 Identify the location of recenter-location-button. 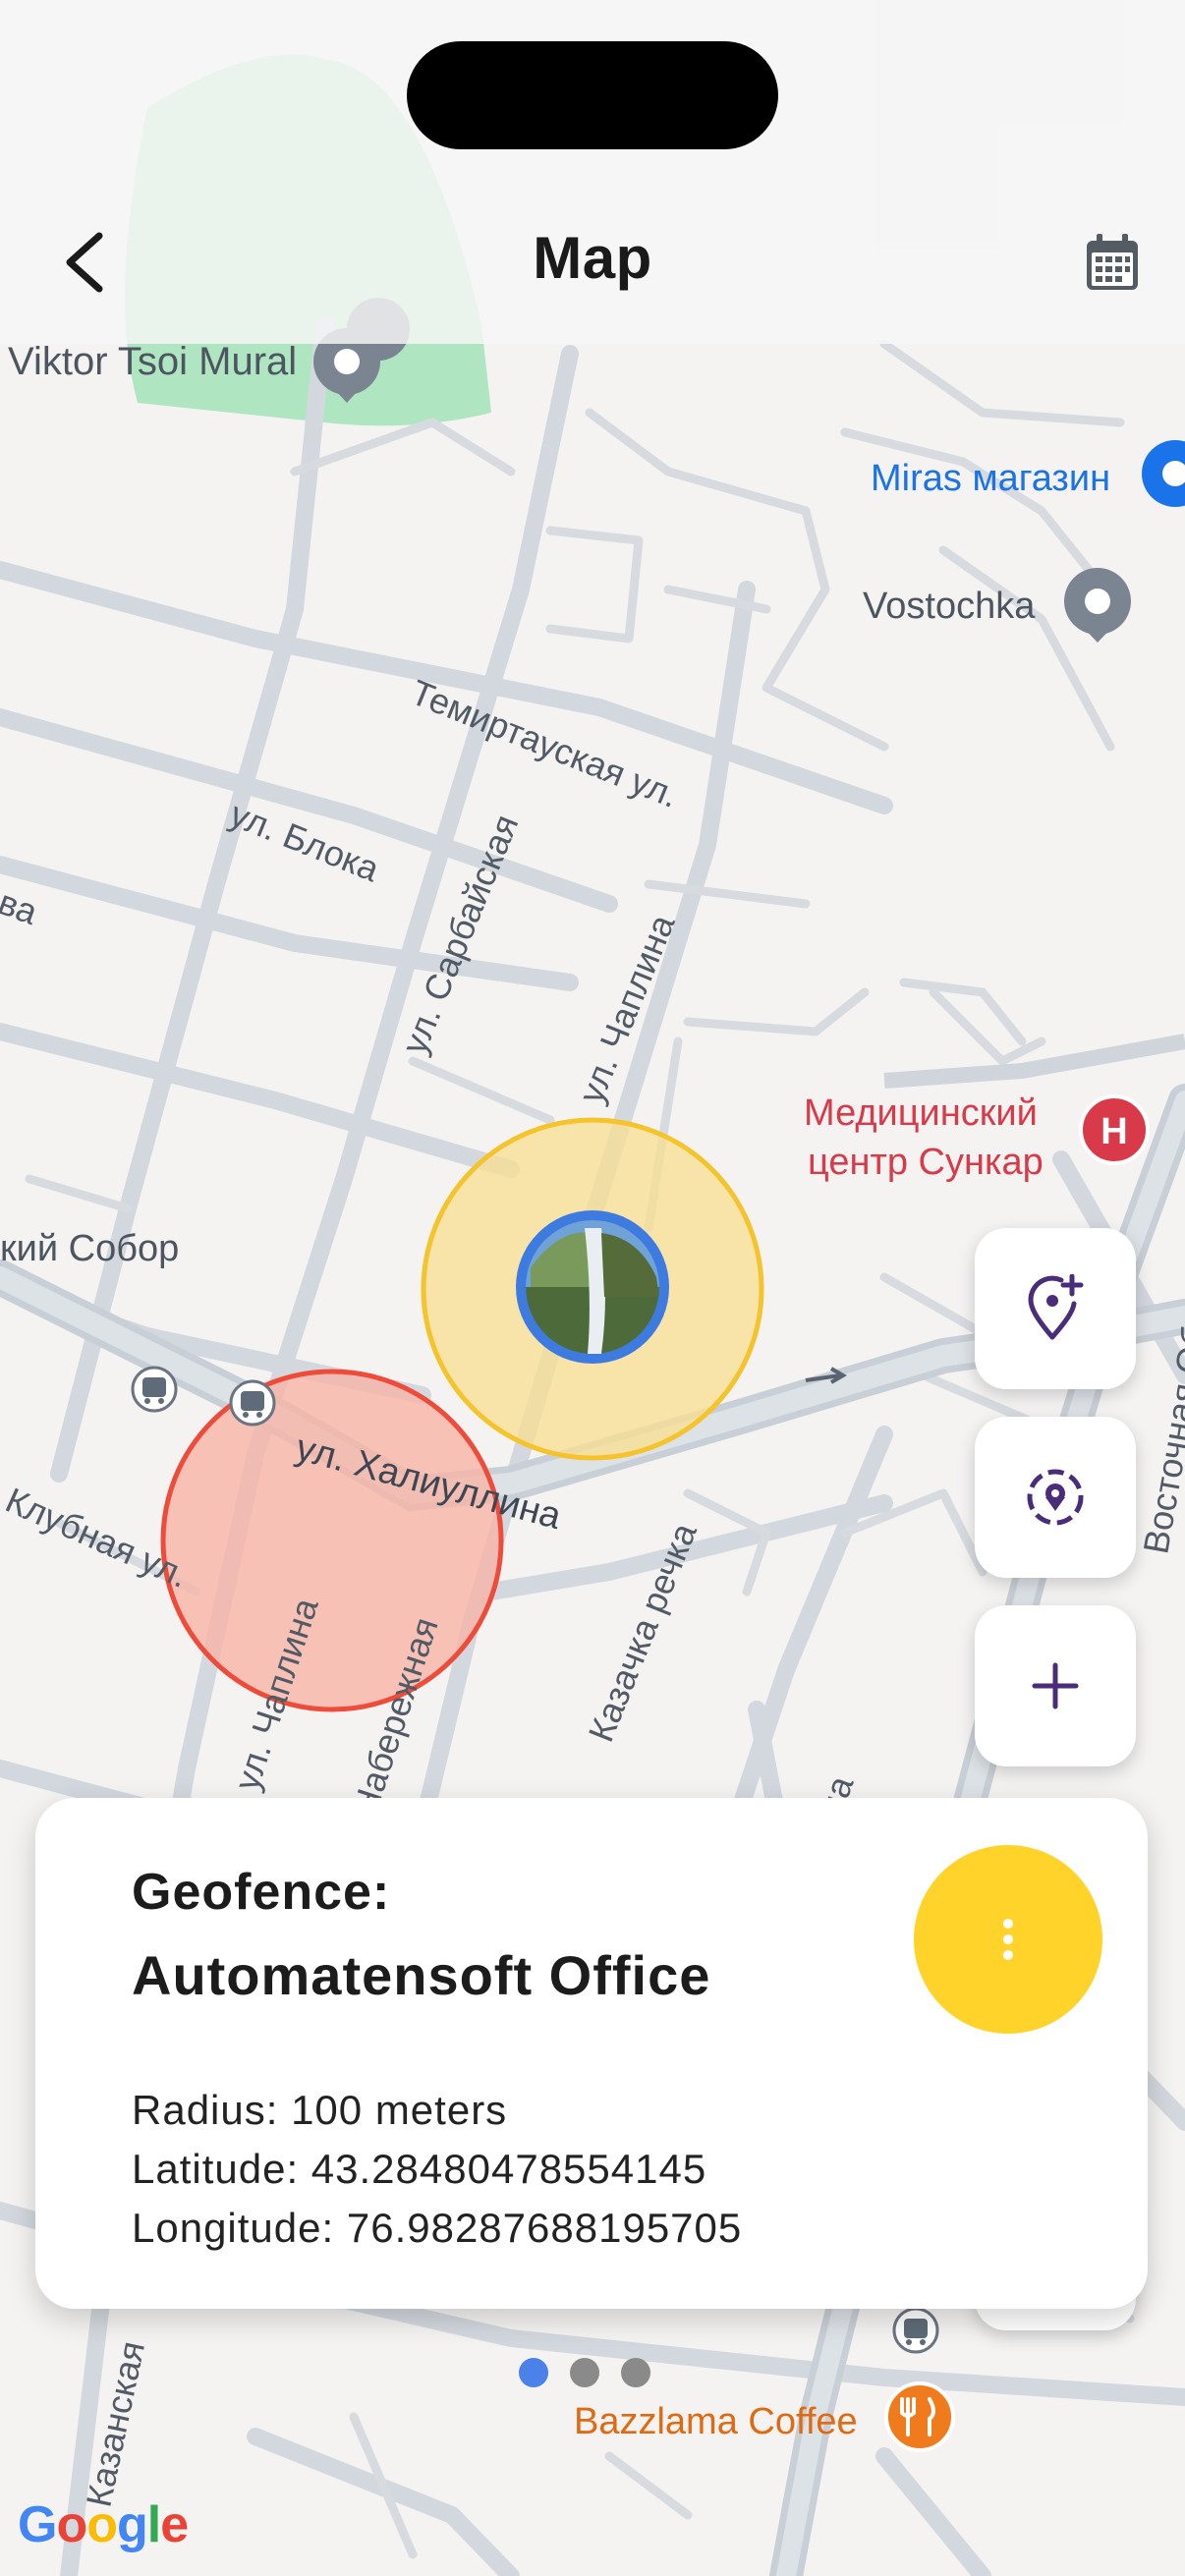
(1056, 1497).